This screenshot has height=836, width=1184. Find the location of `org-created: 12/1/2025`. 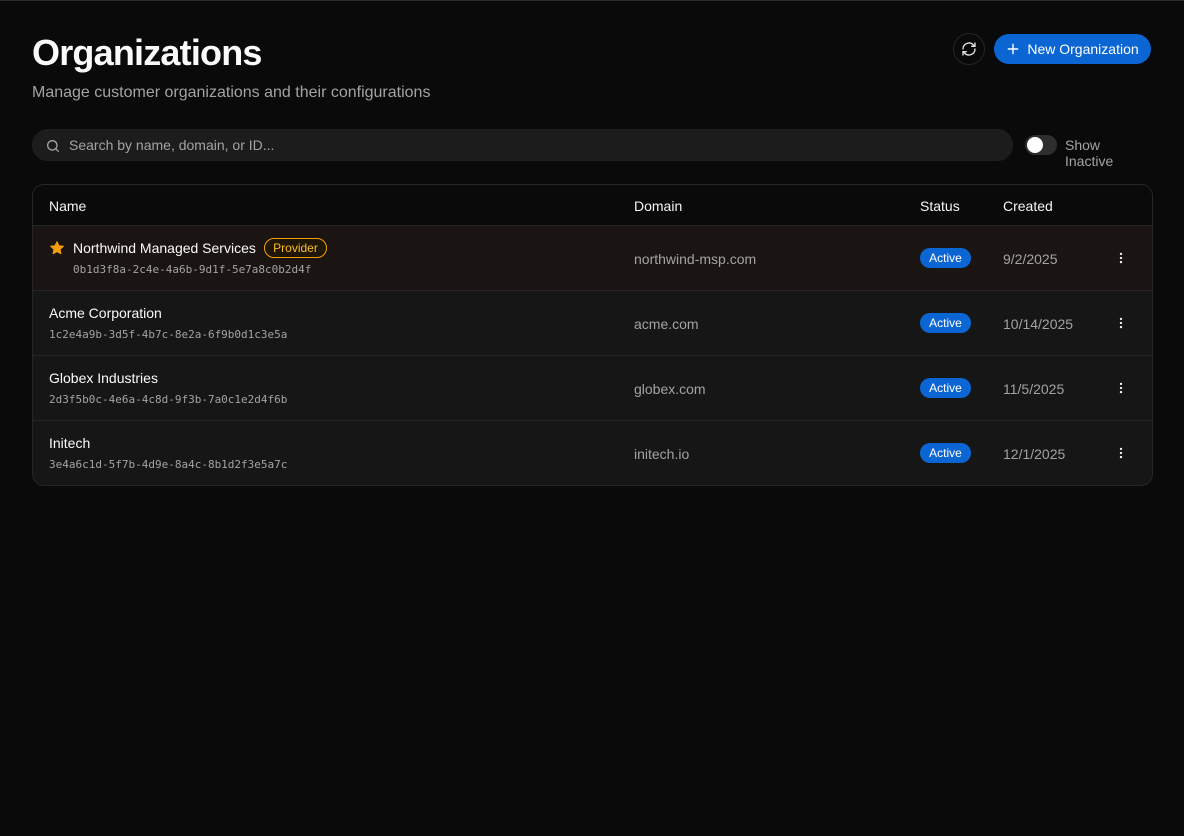

org-created: 12/1/2025 is located at coordinates (1034, 454).